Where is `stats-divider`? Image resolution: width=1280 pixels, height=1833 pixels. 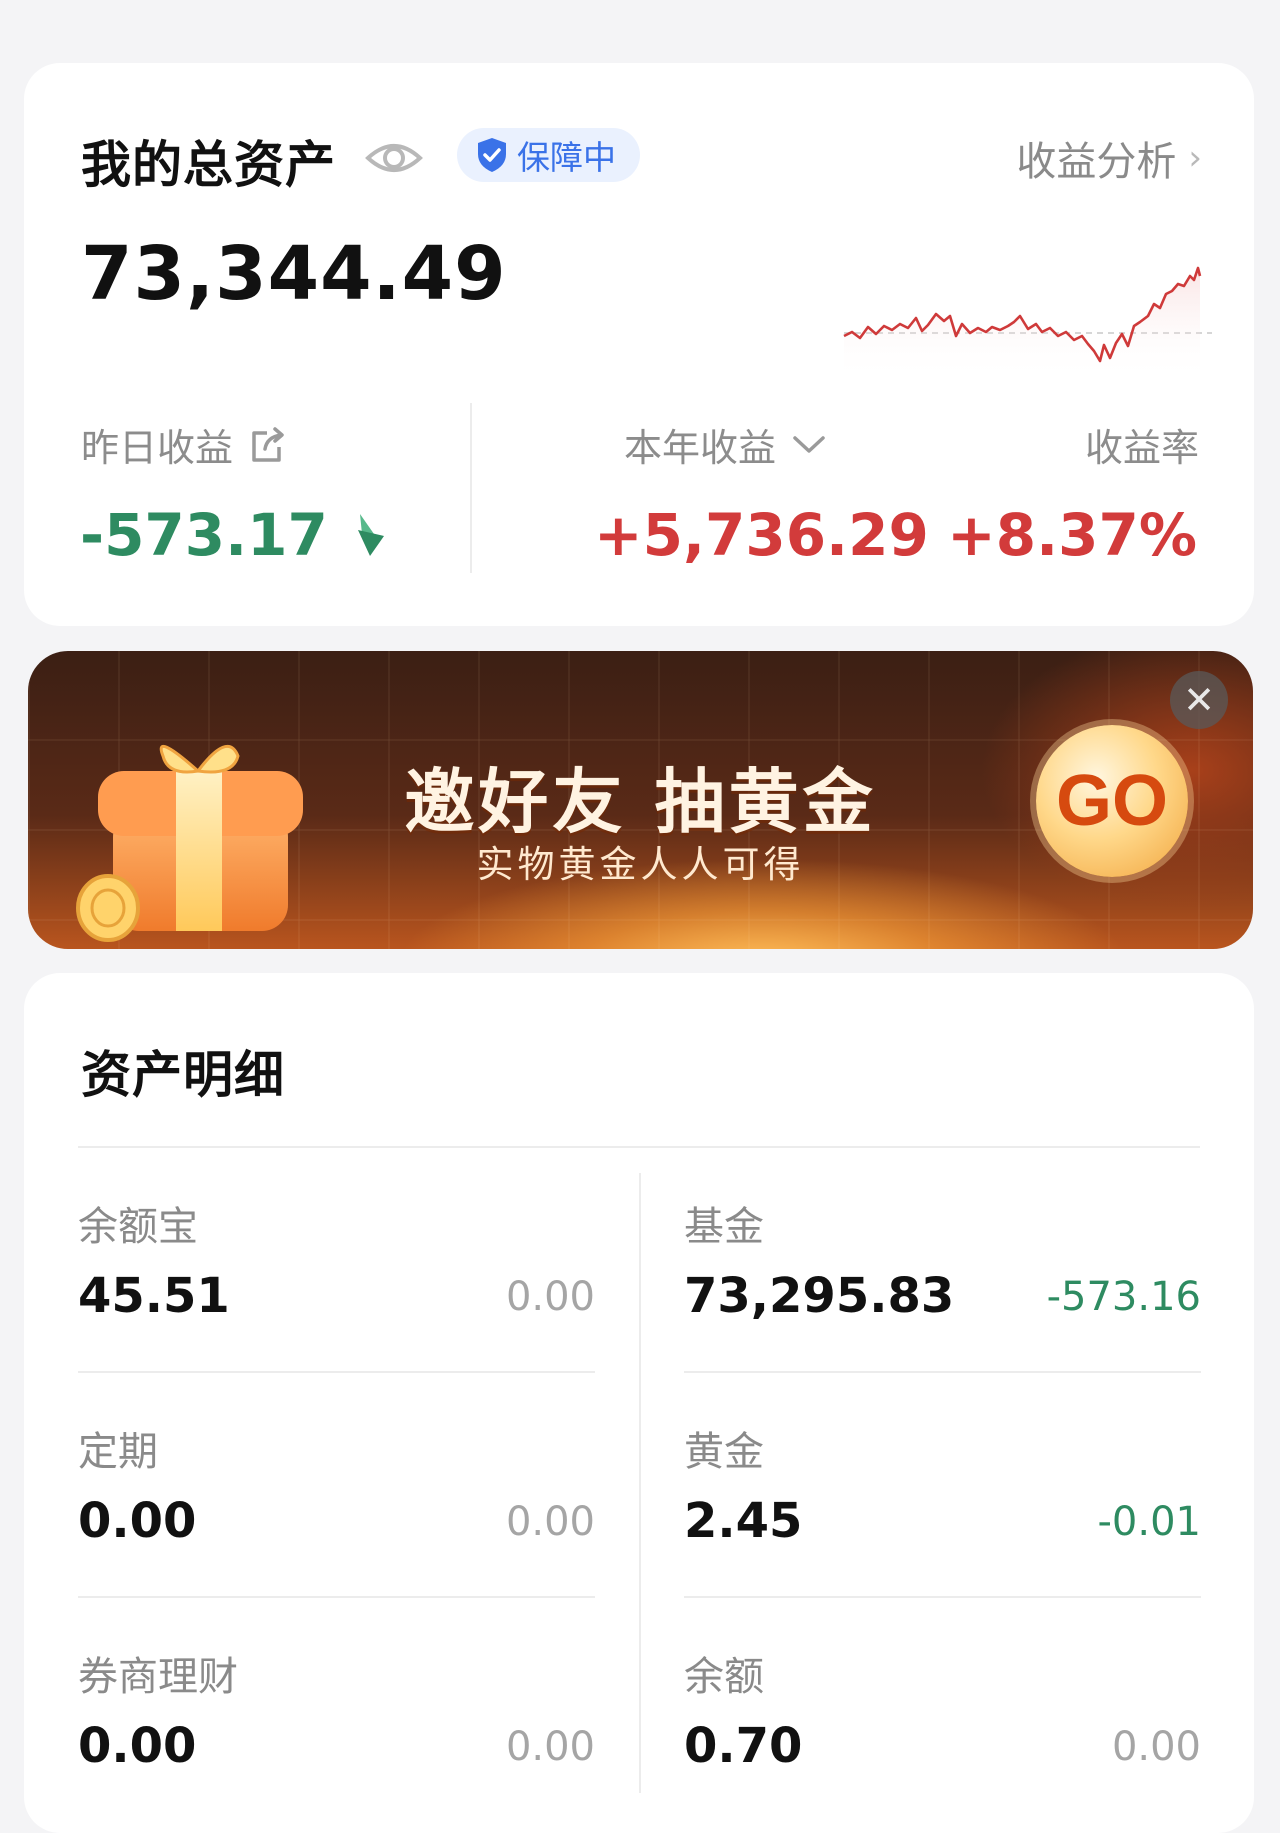
stats-divider is located at coordinates (471, 488).